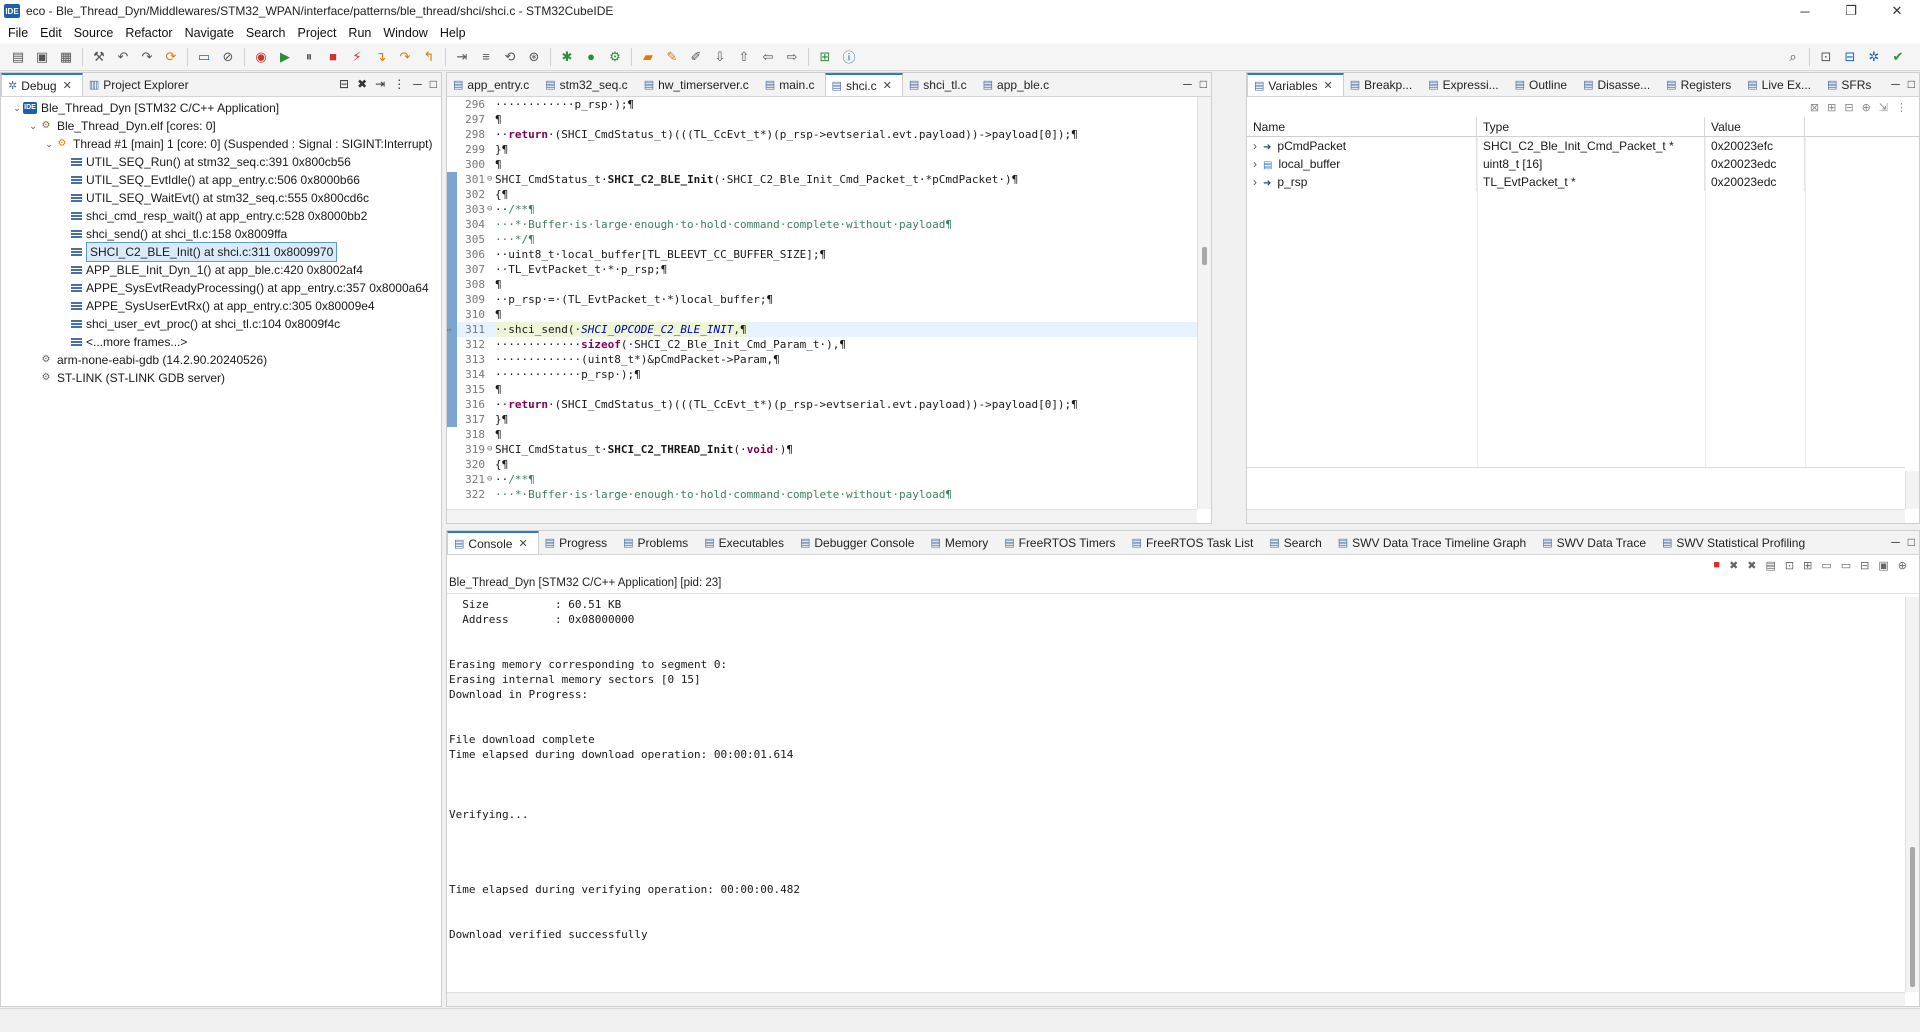 The image size is (1920, 1032). I want to click on maximize-button: ❐, so click(1851, 11).